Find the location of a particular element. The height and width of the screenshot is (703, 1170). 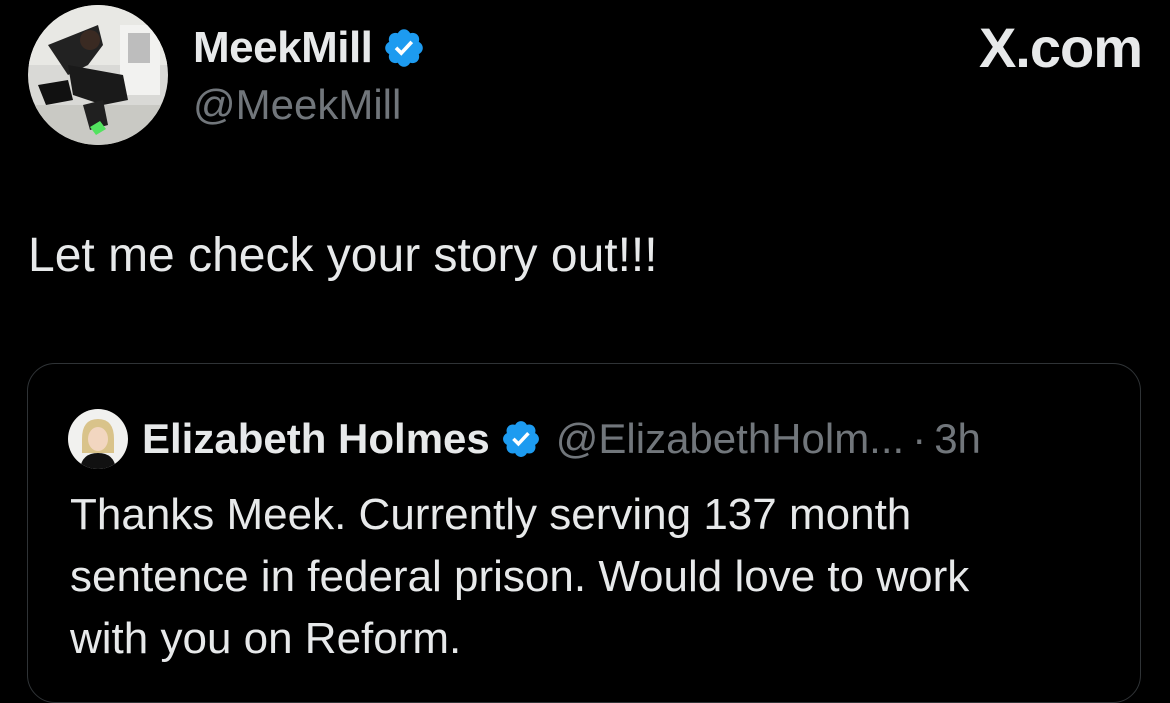

quoted-tweet-text-line: with you on Reform. is located at coordinates (266, 638).